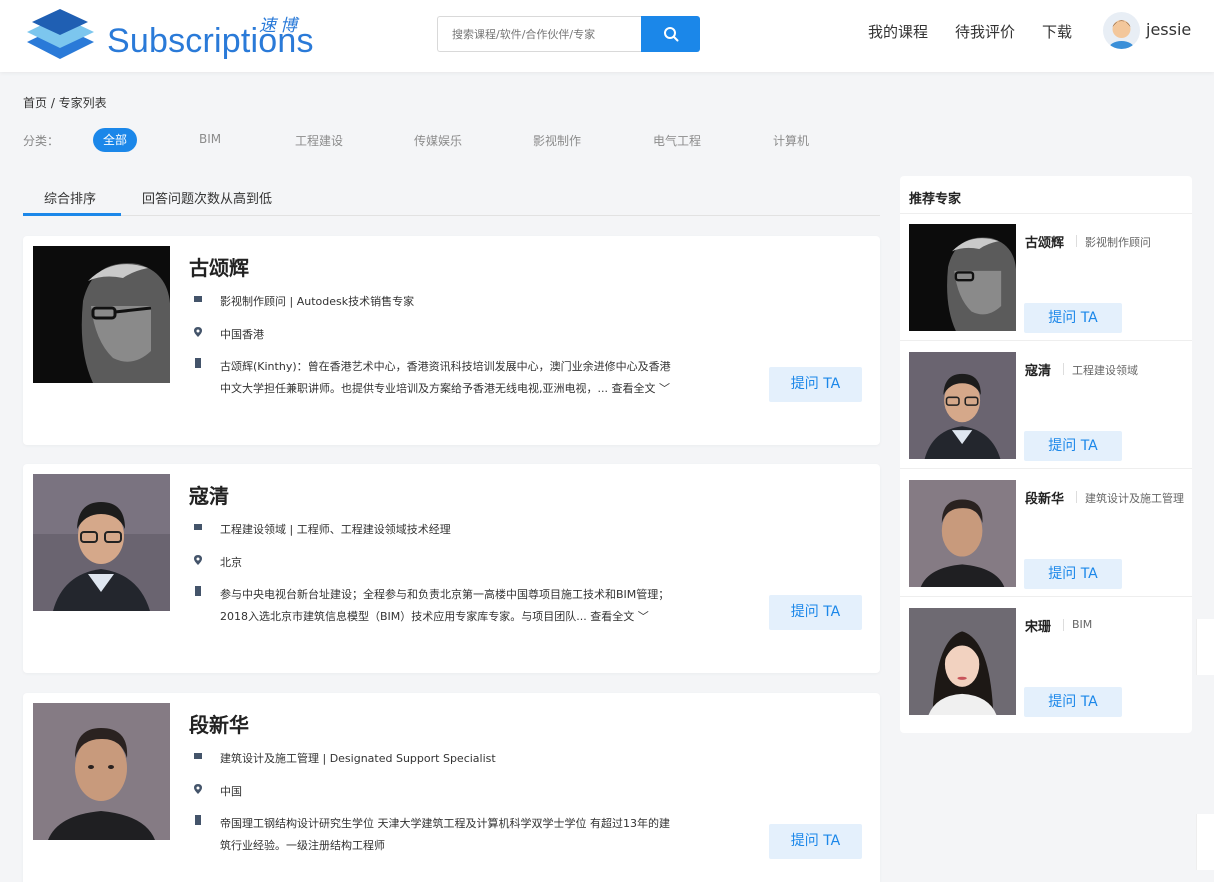 The image size is (1214, 882). I want to click on category-all: 全部, so click(115, 140).